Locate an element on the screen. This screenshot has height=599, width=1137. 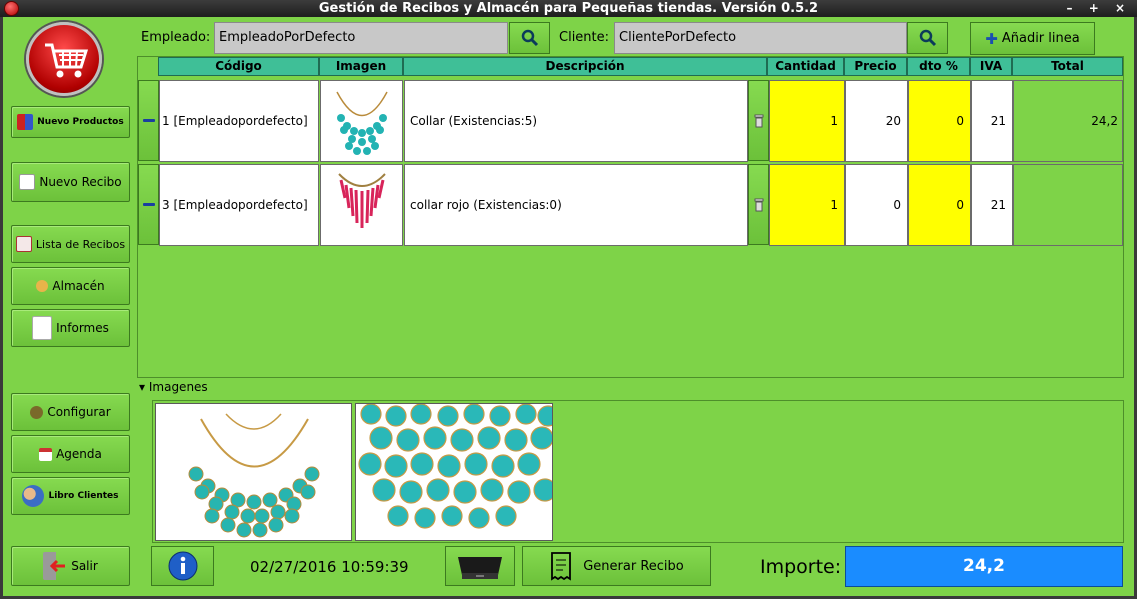
shopping-cart-icon is located at coordinates (67, 60).